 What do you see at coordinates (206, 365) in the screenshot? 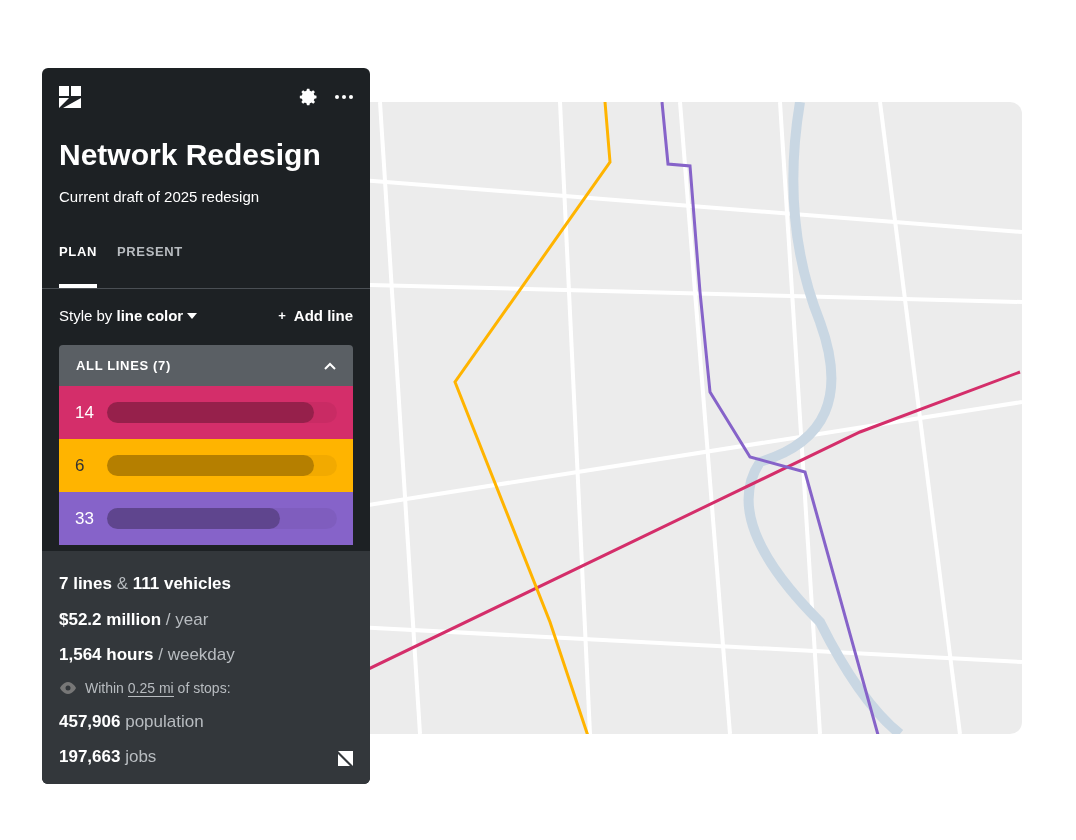
I see `lines-group-header: ALL LINES (7)` at bounding box center [206, 365].